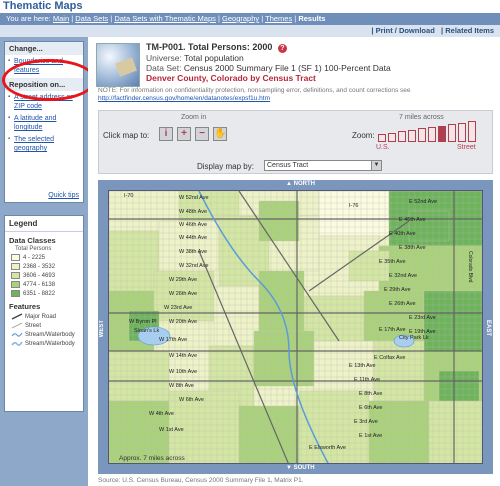 This screenshot has height=486, width=500. What do you see at coordinates (152, 458) in the screenshot?
I see `map-scale-label: Approx. 7 miles across` at bounding box center [152, 458].